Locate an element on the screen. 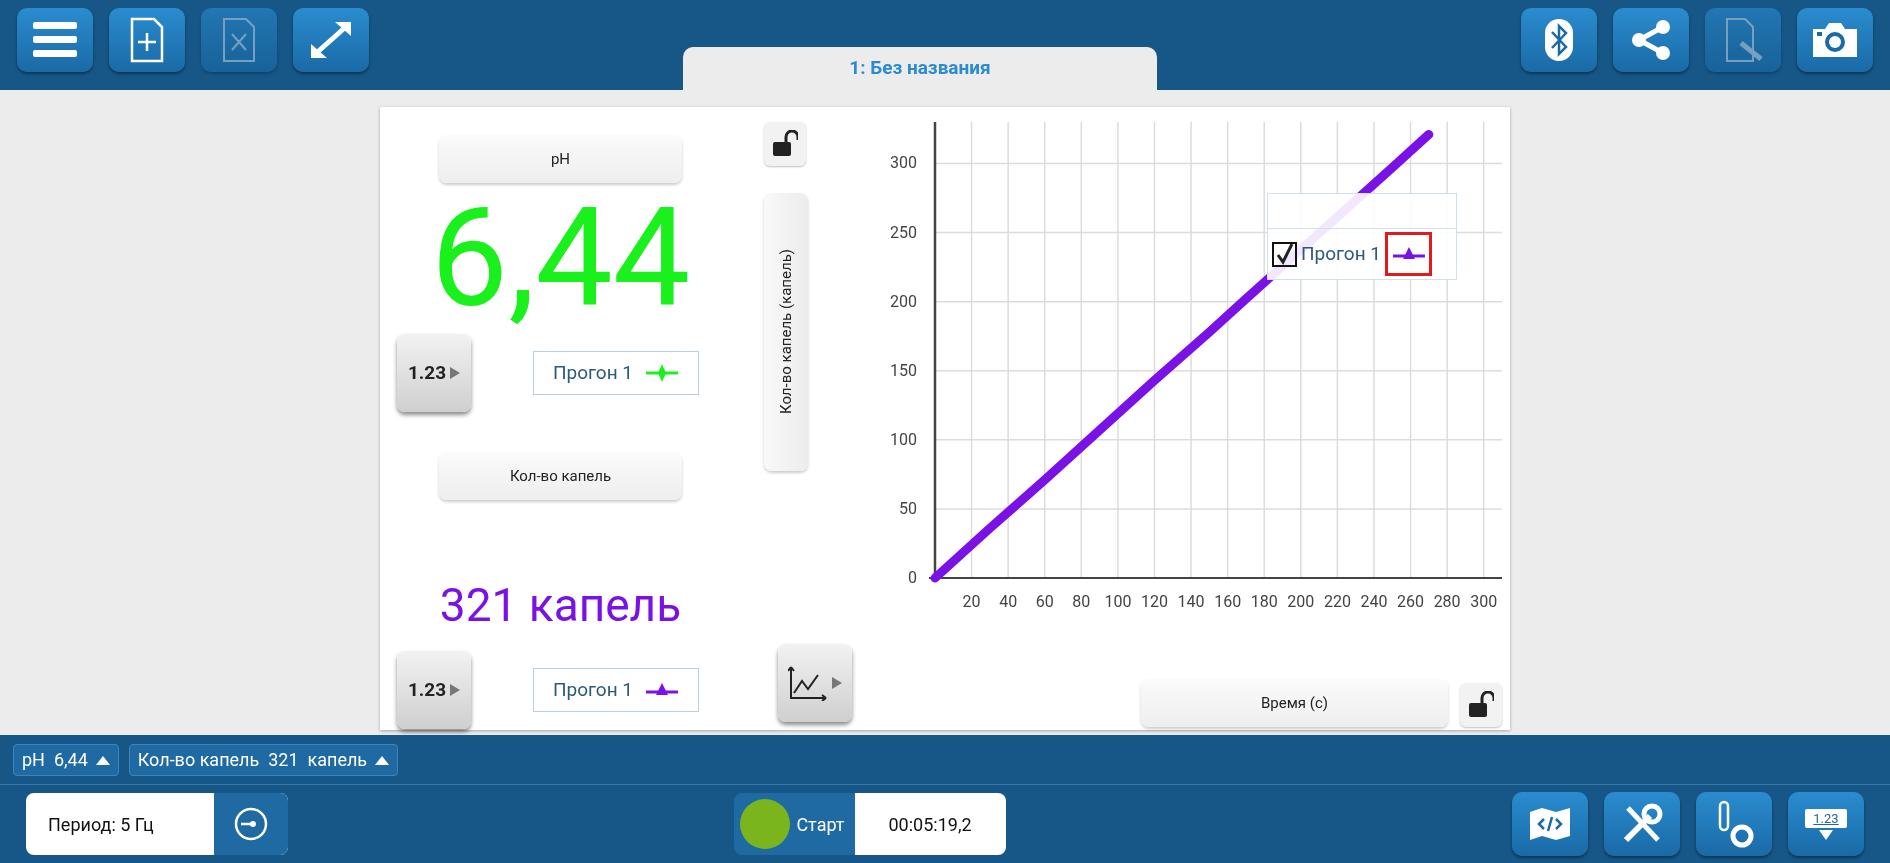  y-axis-select-button: Кол-во капель (капель) is located at coordinates (786, 332).